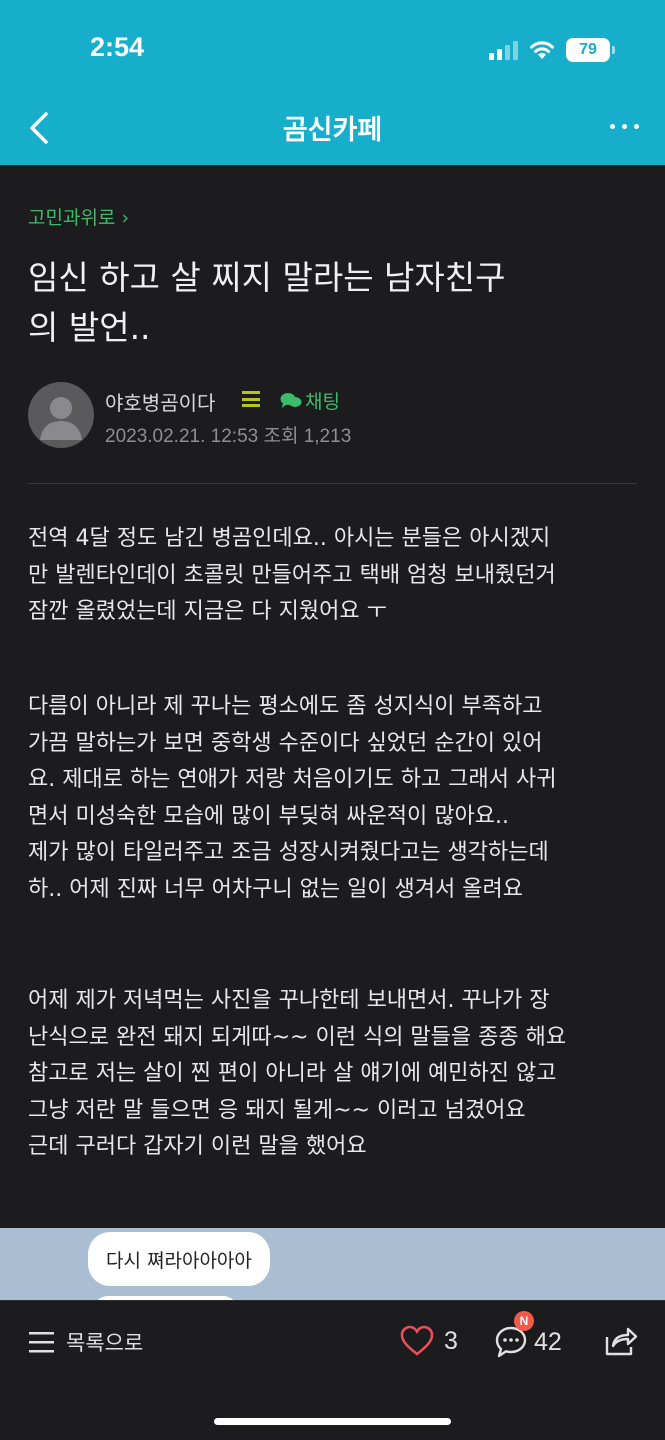 This screenshot has width=665, height=1440. Describe the element at coordinates (332, 130) in the screenshot. I see `page-title: 곰신카페` at that location.